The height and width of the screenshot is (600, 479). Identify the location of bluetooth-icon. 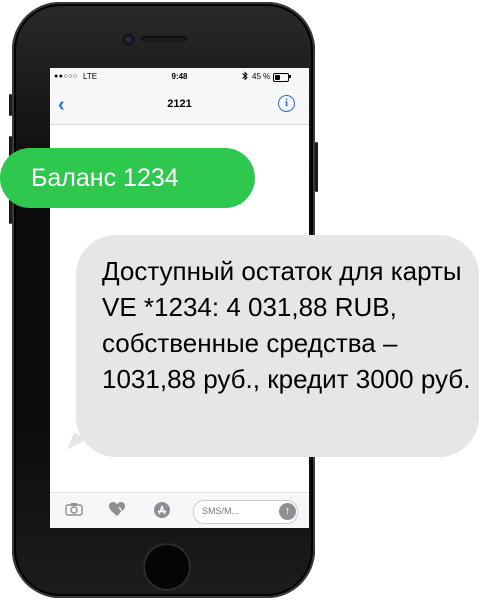
(245, 77).